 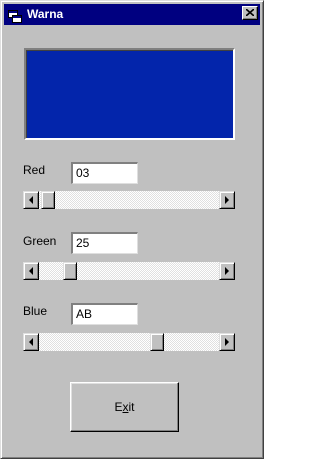 I want to click on close-icon, so click(x=250, y=12).